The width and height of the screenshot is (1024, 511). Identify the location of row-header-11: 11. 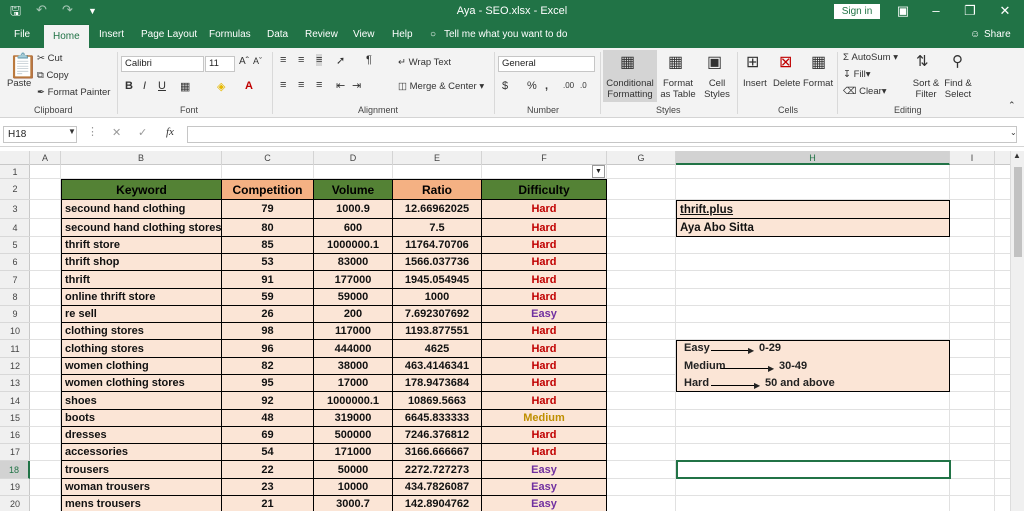
(15, 349).